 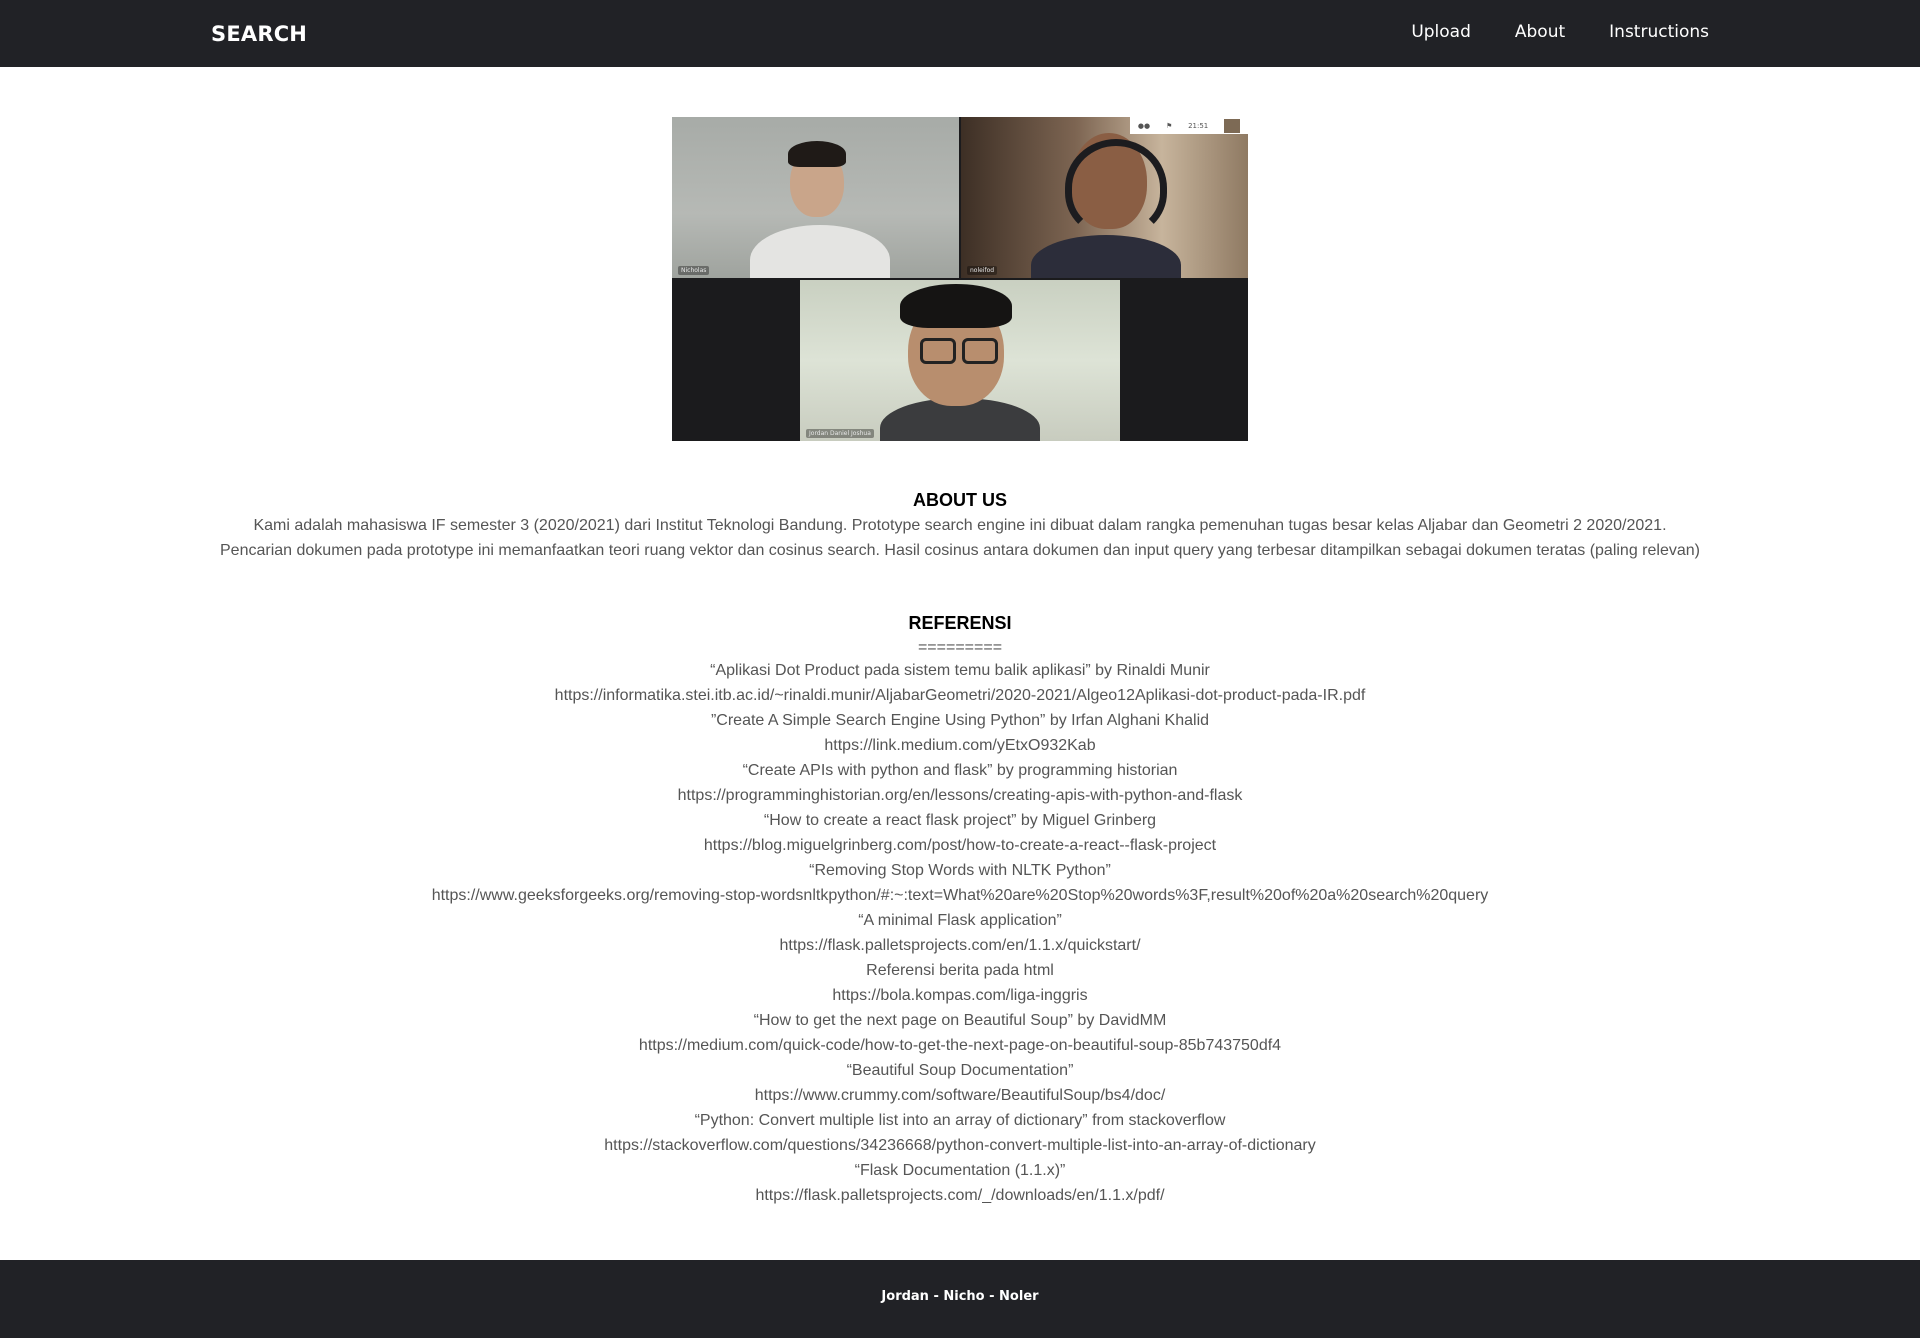 What do you see at coordinates (1169, 125) in the screenshot?
I see `flag-icon: ⚑` at bounding box center [1169, 125].